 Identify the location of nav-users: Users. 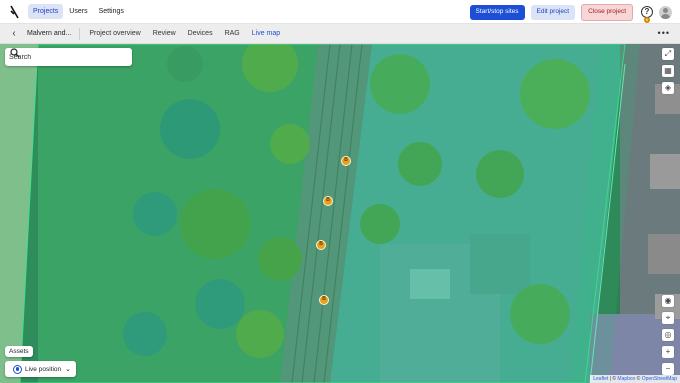
(78, 11).